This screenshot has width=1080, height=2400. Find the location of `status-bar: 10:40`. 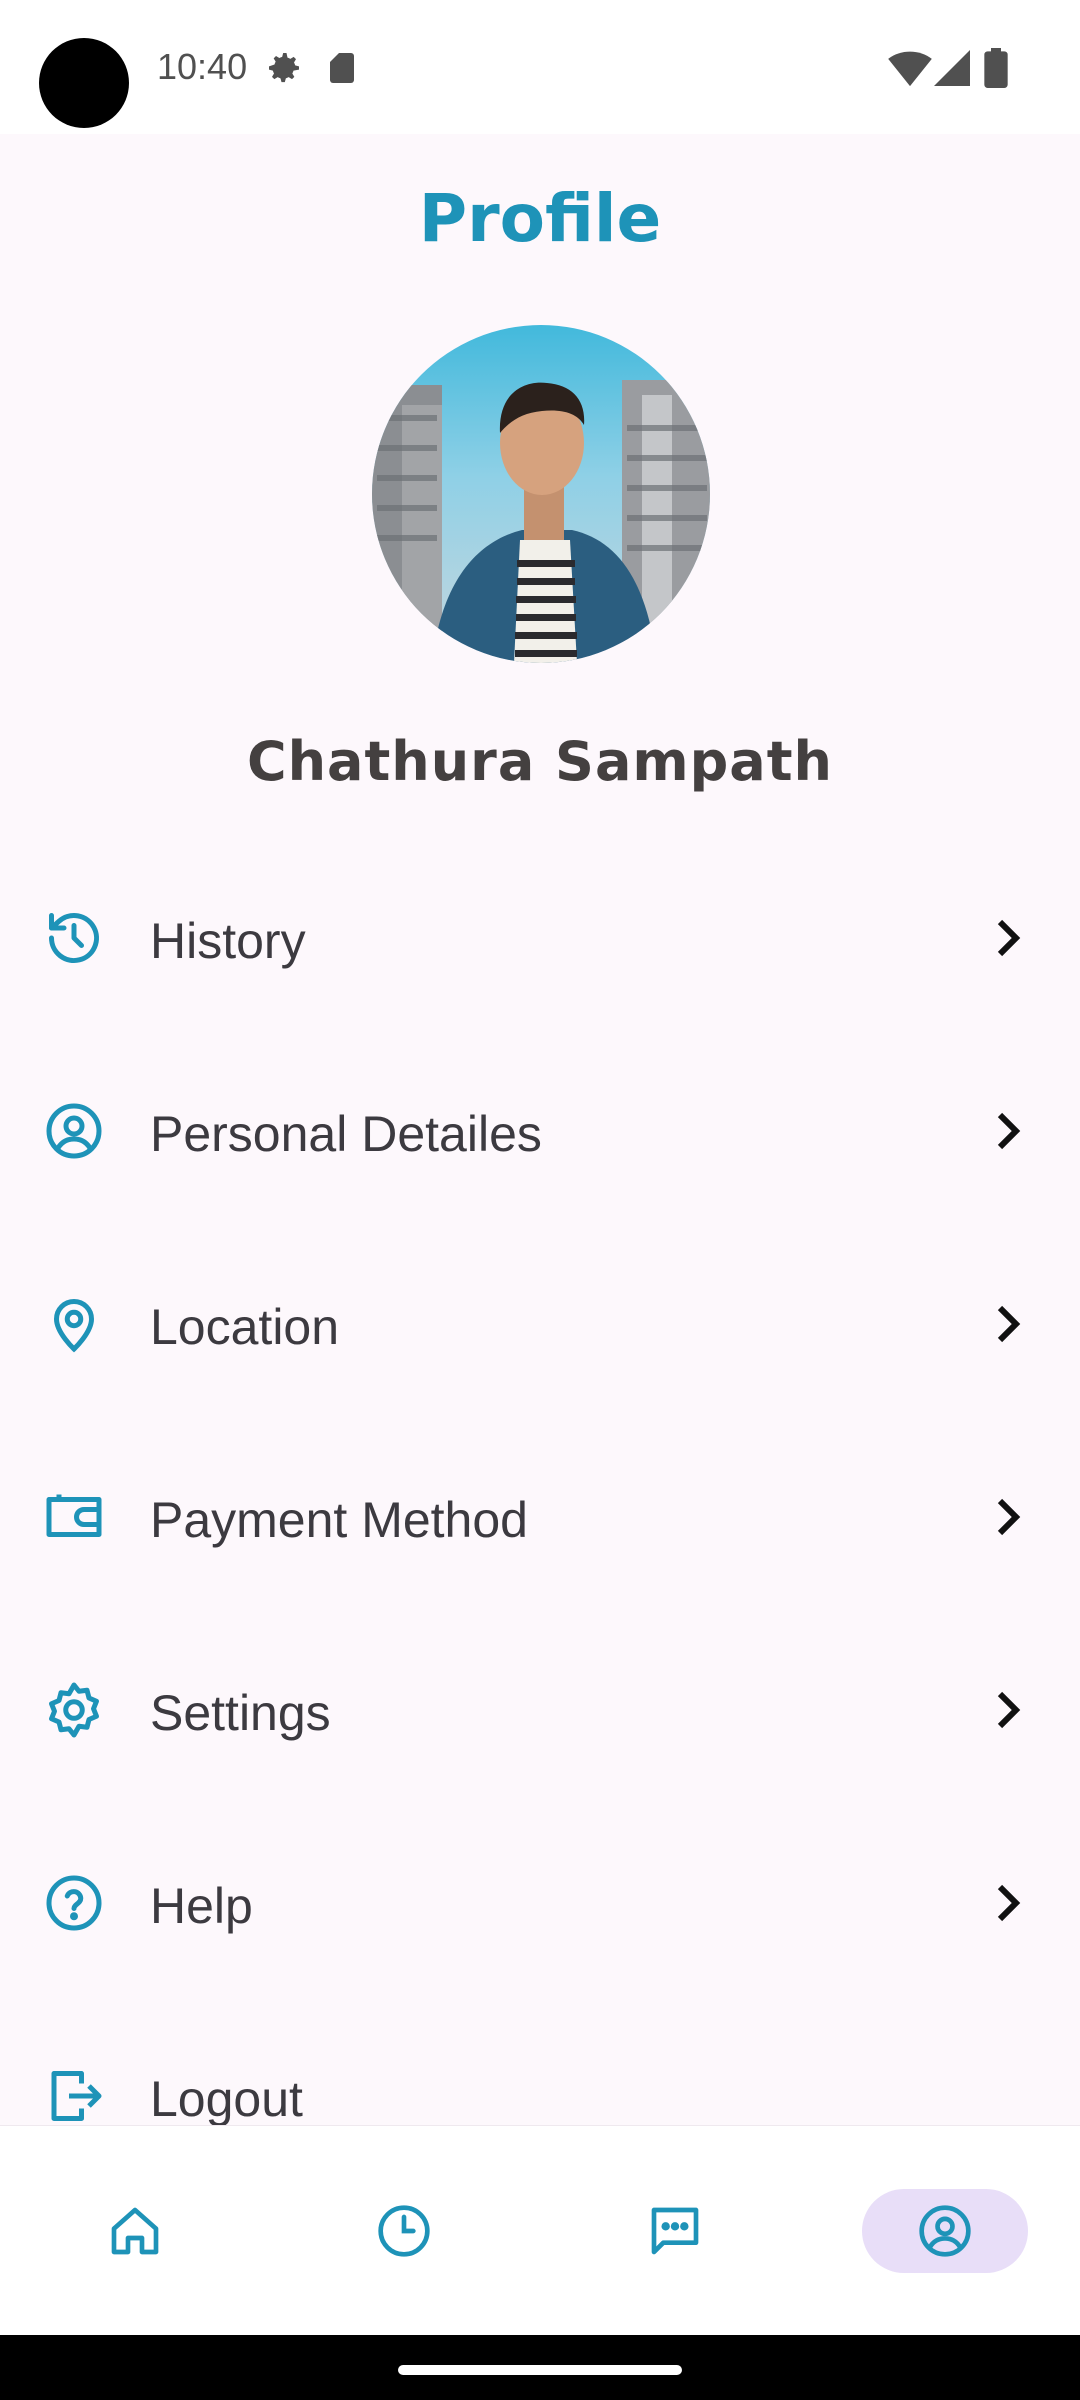

status-bar: 10:40 is located at coordinates (540, 67).